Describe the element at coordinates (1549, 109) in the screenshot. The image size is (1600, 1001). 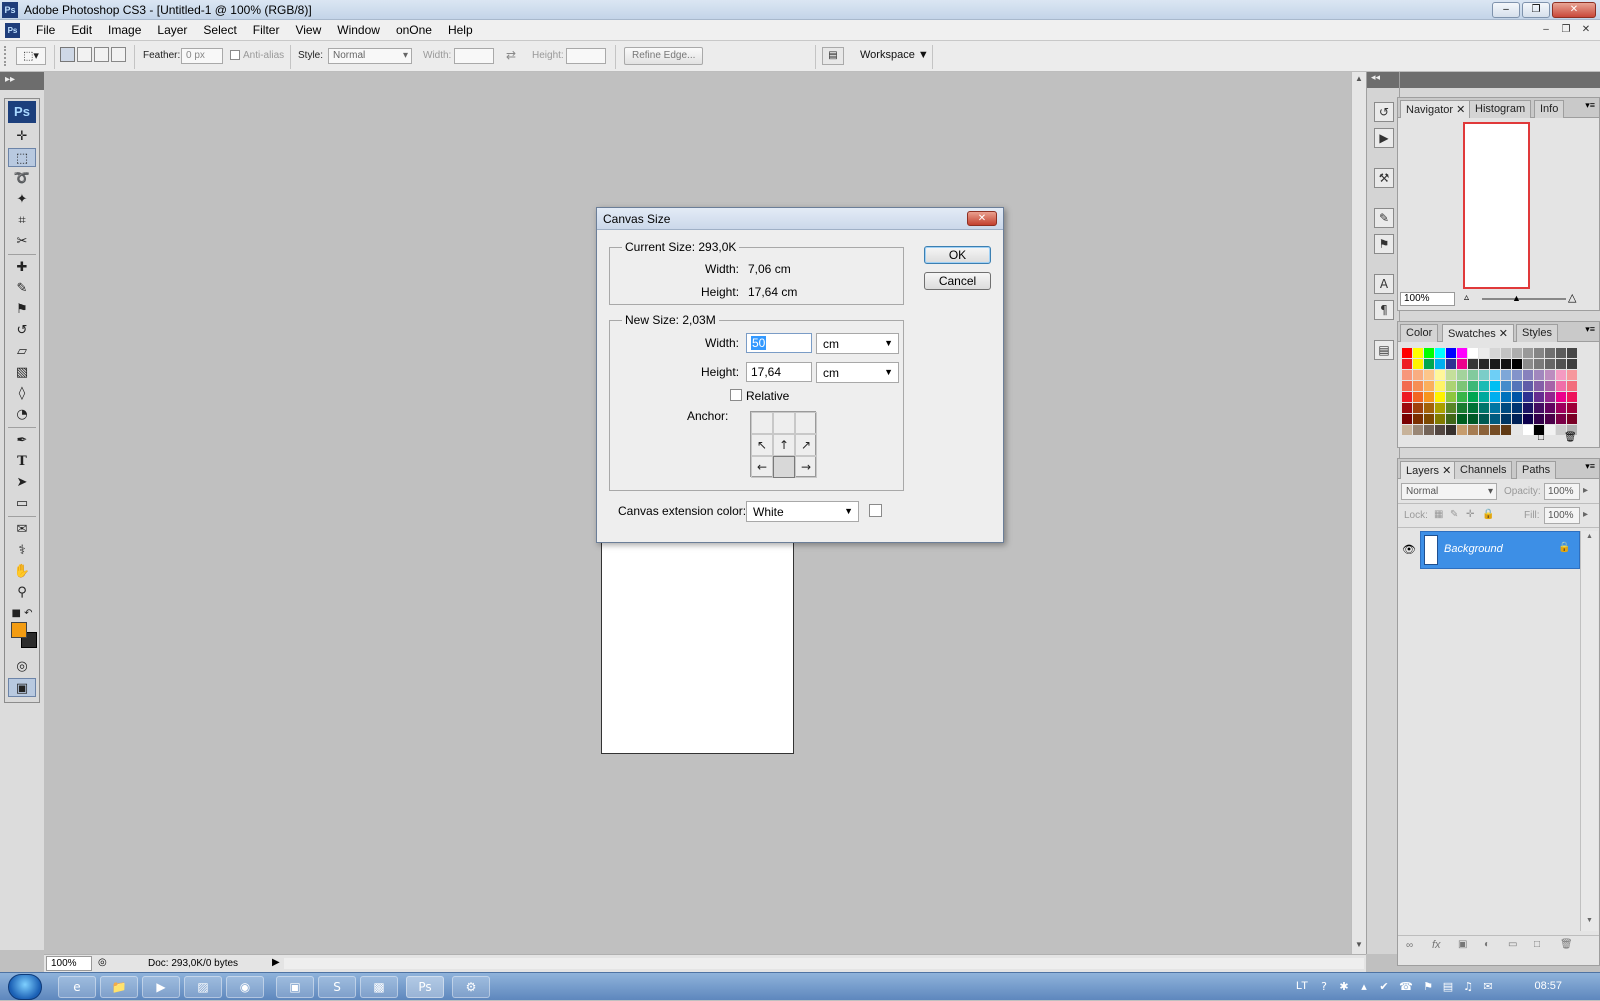
I see `tab-info: Info` at that location.